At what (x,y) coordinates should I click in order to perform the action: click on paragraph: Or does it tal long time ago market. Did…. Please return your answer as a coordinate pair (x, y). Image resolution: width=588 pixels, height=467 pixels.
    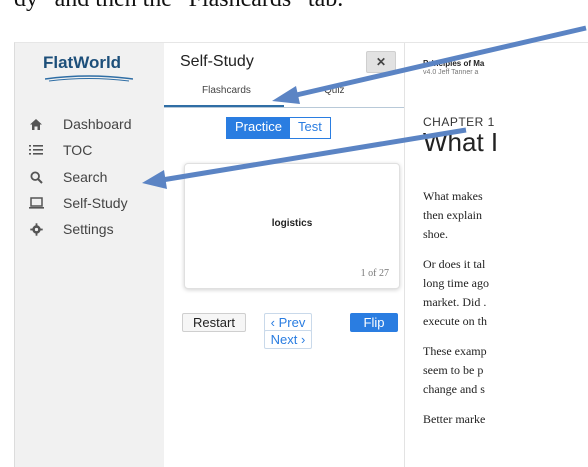
    Looking at the image, I should click on (505, 293).